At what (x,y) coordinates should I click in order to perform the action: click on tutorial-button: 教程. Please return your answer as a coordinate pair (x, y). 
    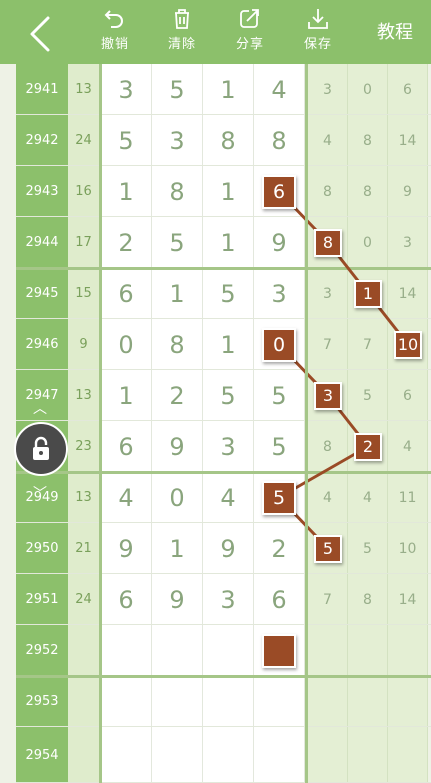
    Looking at the image, I should click on (395, 31).